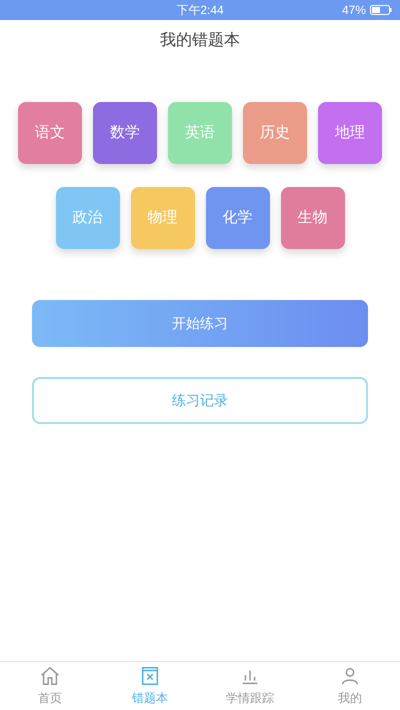 This screenshot has height=710, width=400. I want to click on home-icon, so click(50, 676).